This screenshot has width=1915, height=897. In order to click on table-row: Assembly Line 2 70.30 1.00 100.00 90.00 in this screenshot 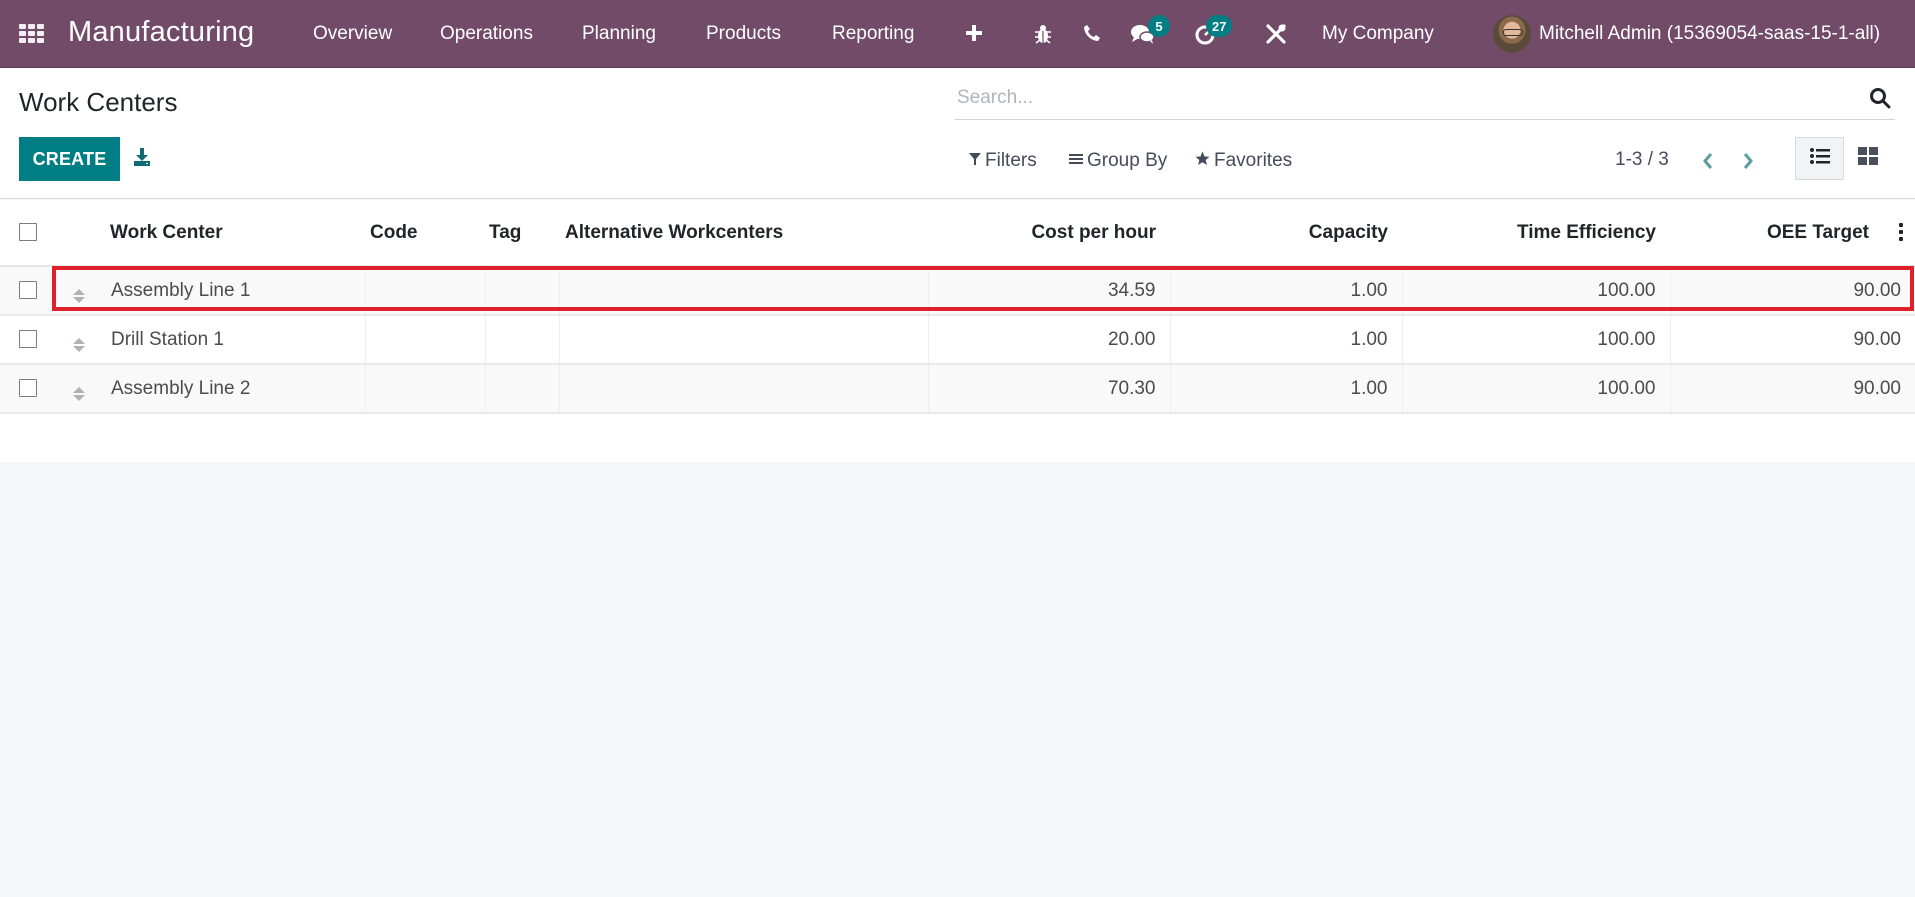, I will do `click(957, 389)`.